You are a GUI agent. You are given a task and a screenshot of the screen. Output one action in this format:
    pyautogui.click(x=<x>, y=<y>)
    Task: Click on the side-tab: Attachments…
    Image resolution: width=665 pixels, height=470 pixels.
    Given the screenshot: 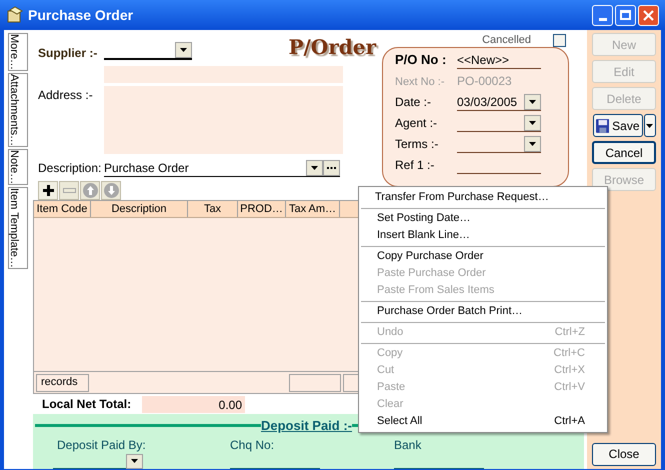 What is the action you would take?
    pyautogui.click(x=18, y=110)
    